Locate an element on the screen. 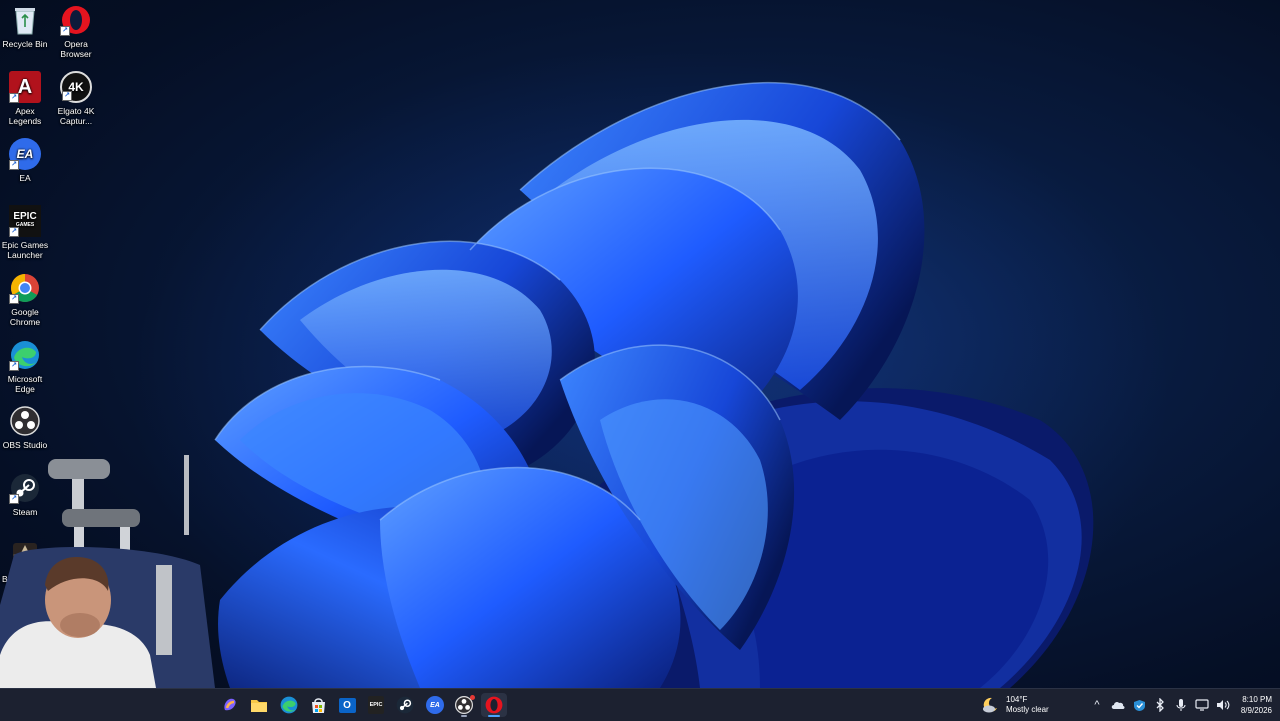 This screenshot has width=1280, height=721. show-hidden-icons-button: ^ is located at coordinates (1097, 705).